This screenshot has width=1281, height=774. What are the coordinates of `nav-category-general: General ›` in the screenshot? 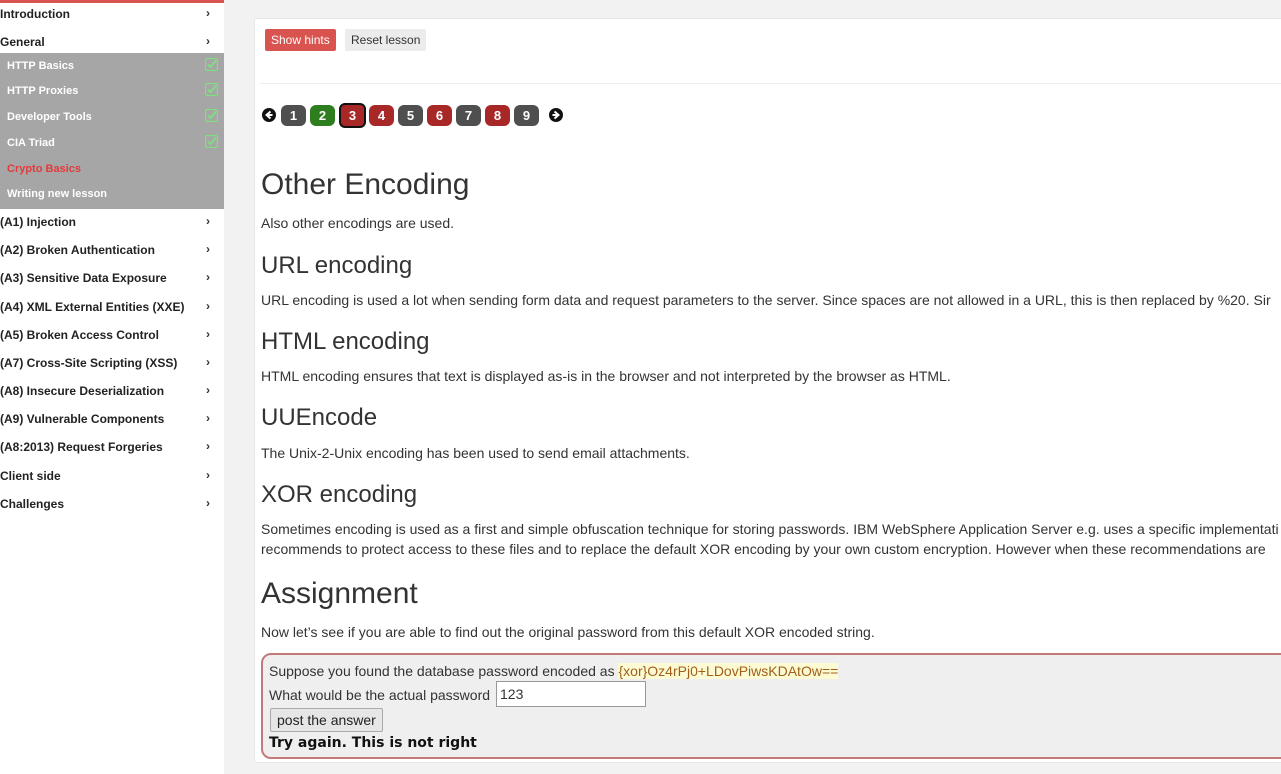 It's located at (112, 42).